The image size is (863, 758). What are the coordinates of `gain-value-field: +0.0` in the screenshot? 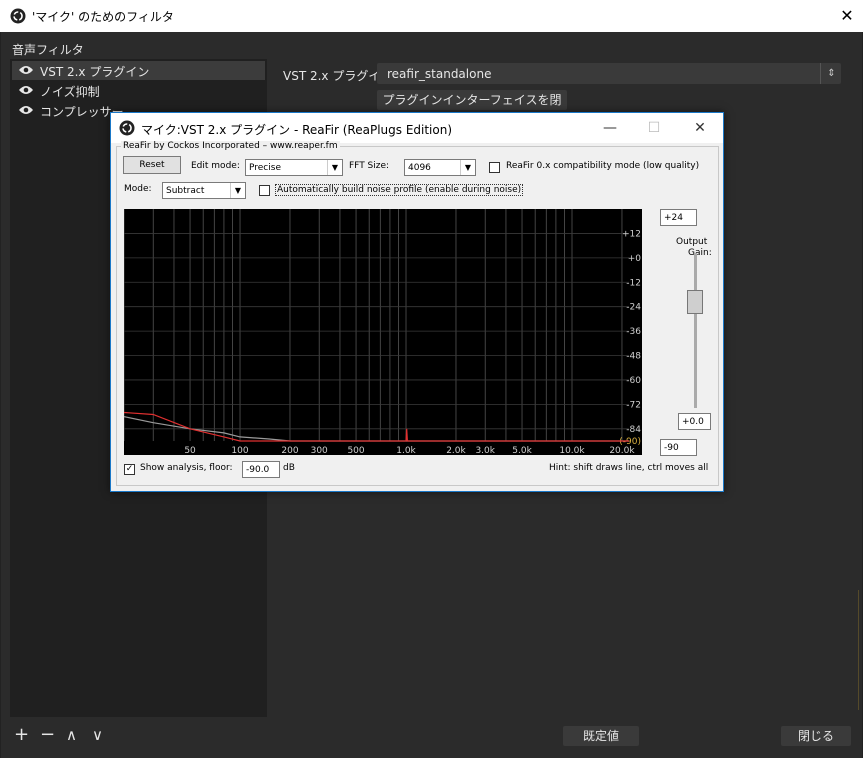 It's located at (694, 421).